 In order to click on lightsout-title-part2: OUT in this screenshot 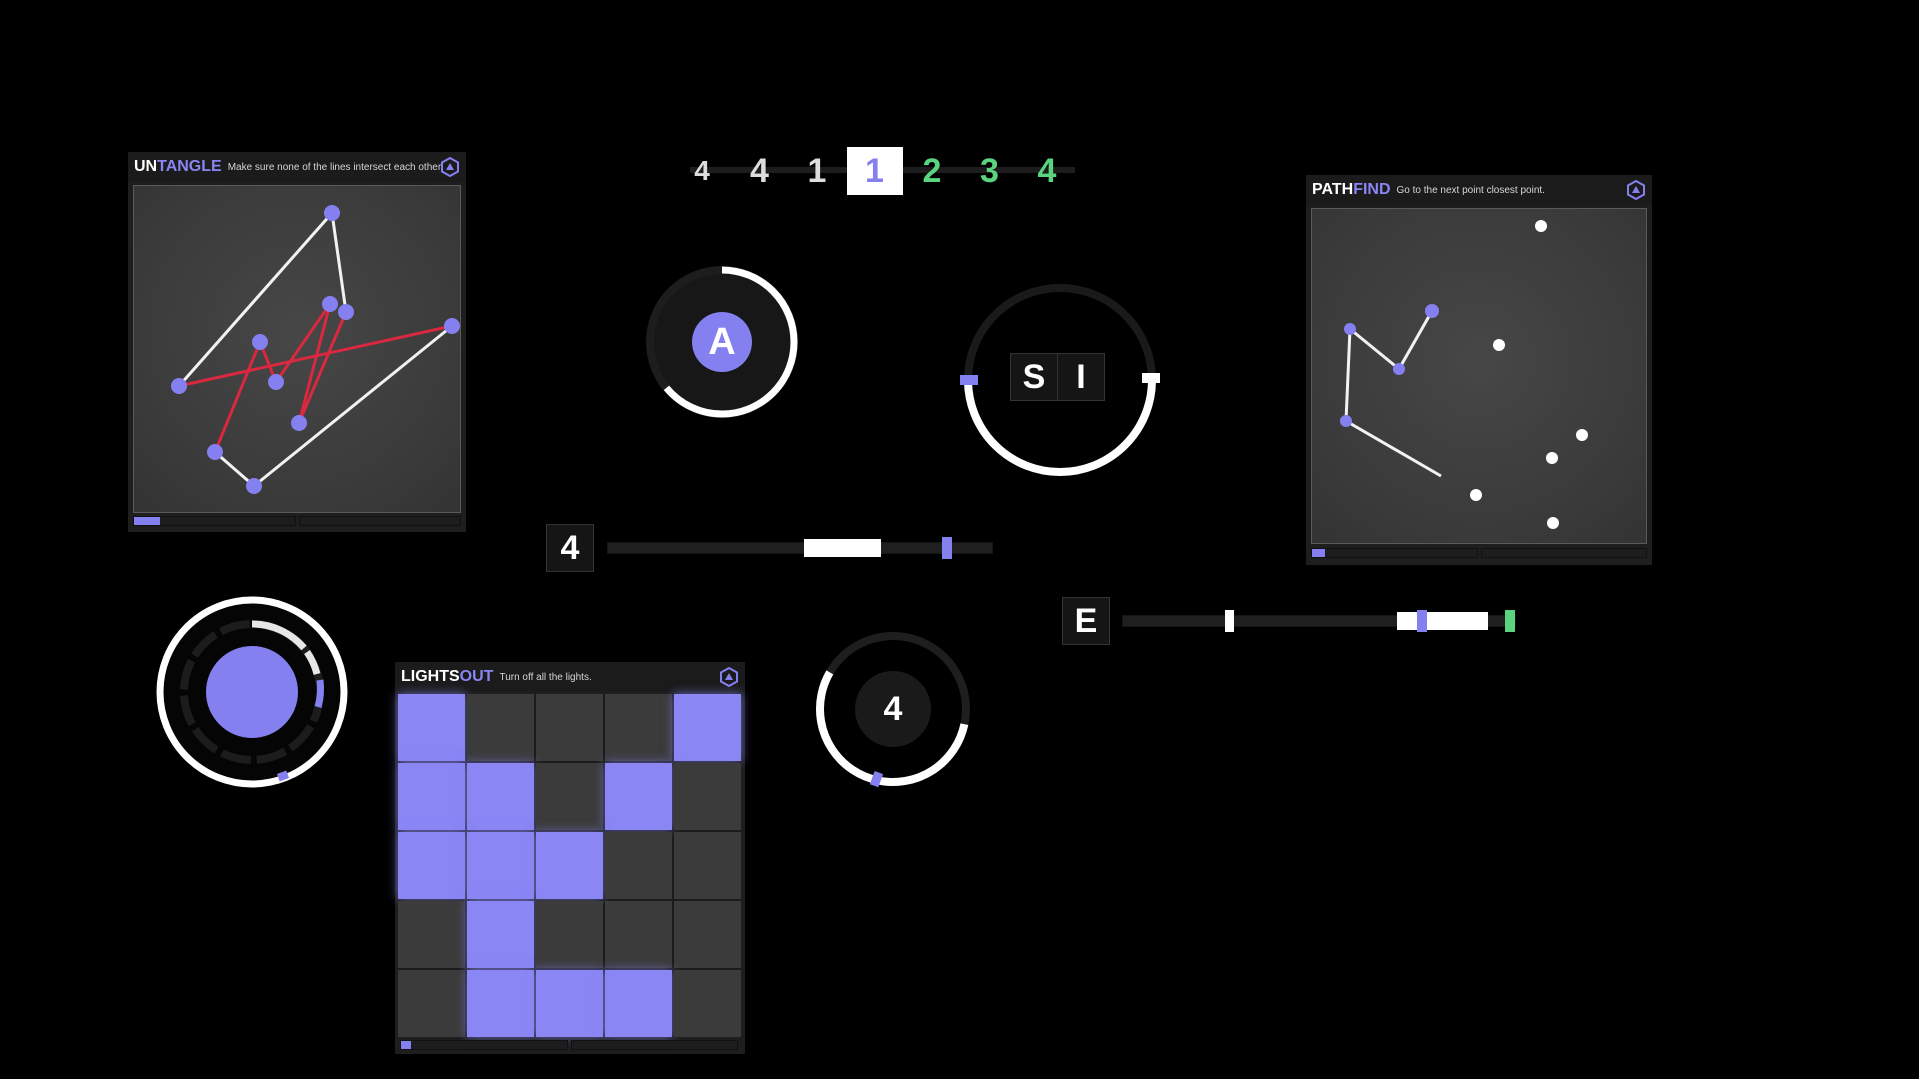, I will do `click(476, 676)`.